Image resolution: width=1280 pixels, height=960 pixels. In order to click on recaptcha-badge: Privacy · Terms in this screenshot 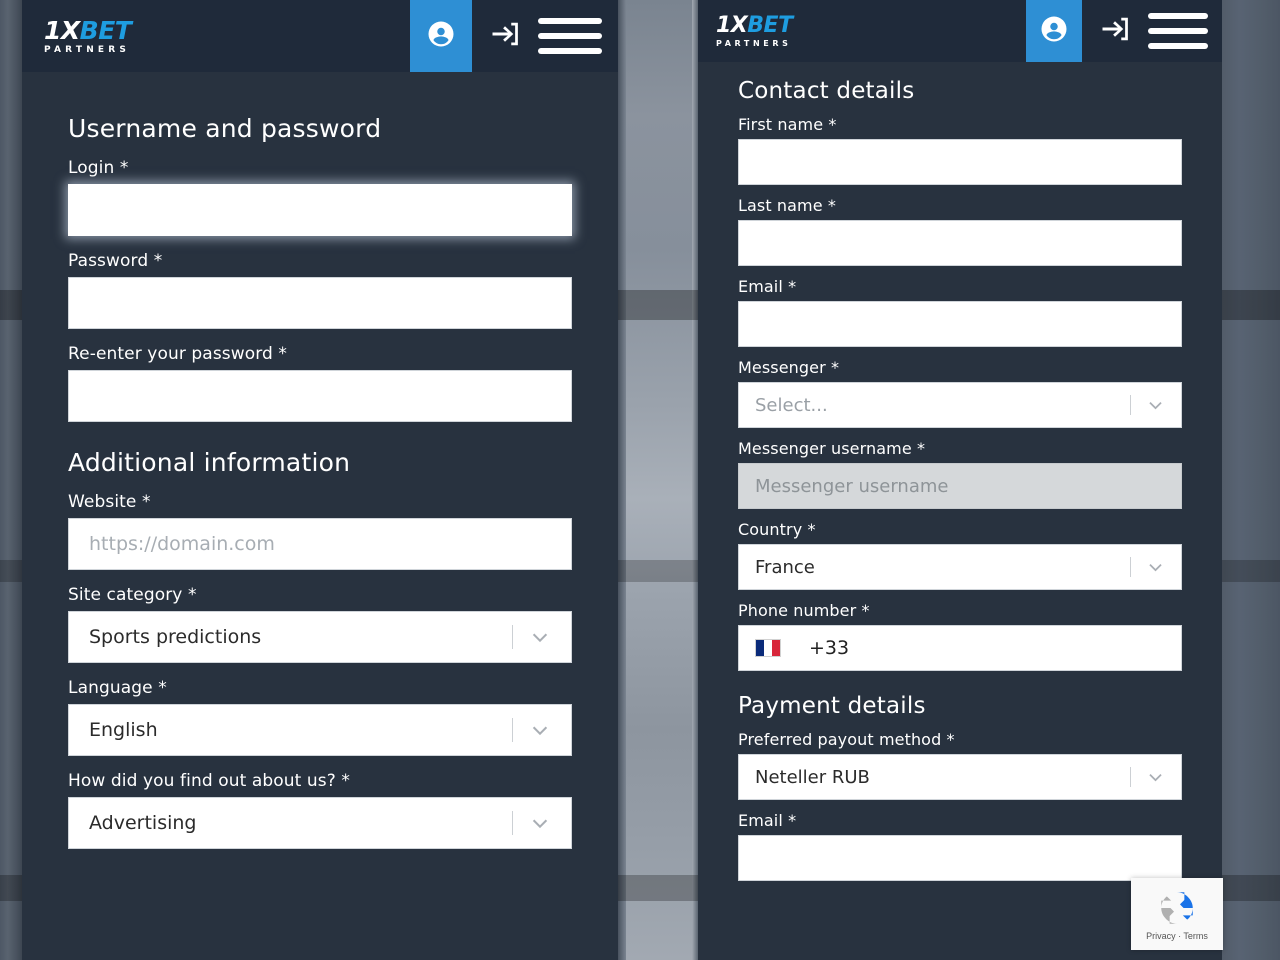, I will do `click(1177, 914)`.